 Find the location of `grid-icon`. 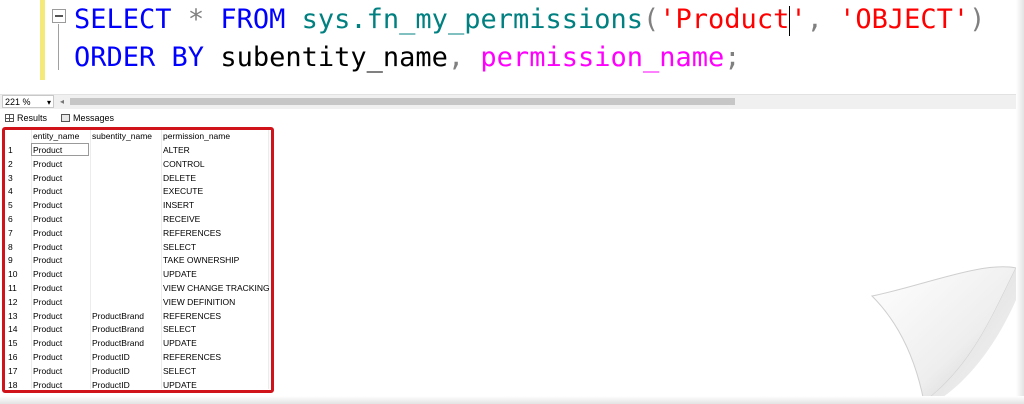

grid-icon is located at coordinates (9, 118).